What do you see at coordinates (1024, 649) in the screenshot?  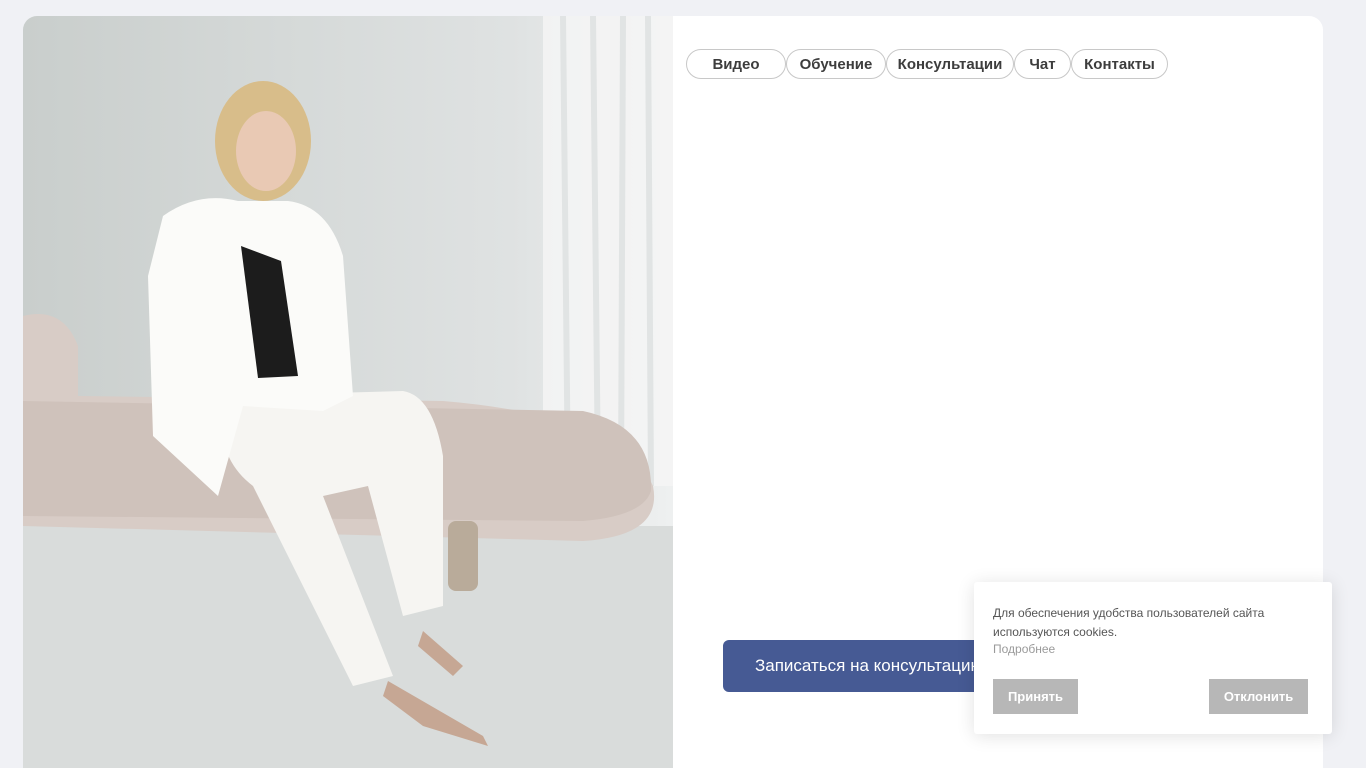 I see `cookie-more-link: Подробнее` at bounding box center [1024, 649].